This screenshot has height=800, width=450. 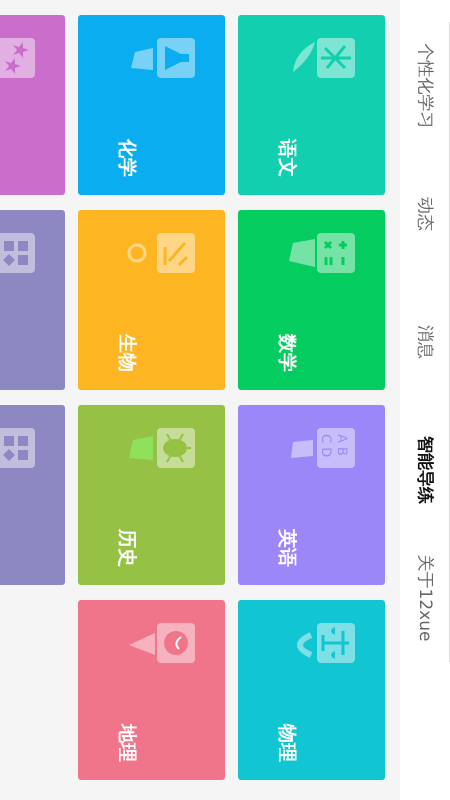 I want to click on subject-tile: 地理, so click(x=151, y=690).